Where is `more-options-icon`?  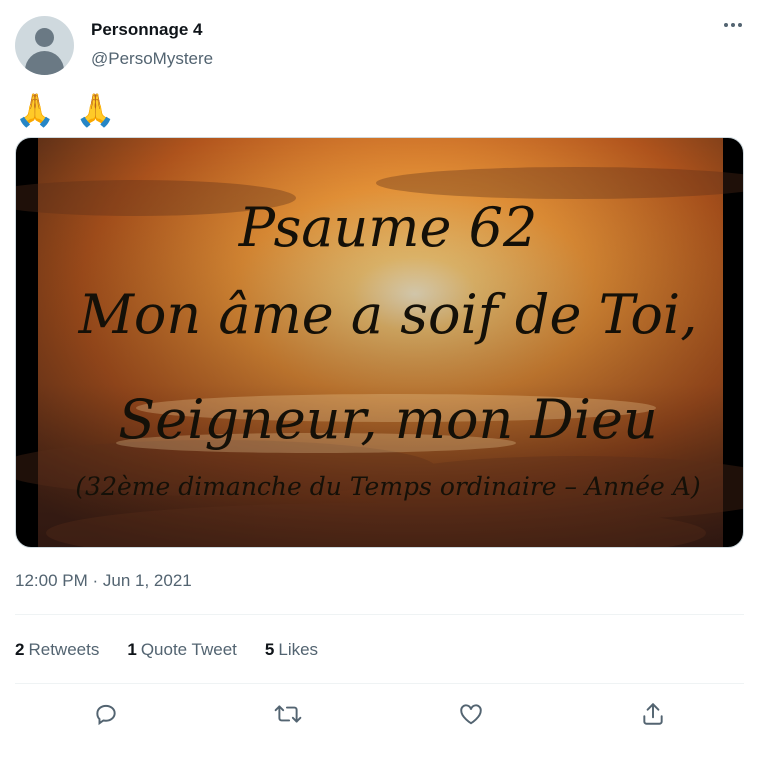 more-options-icon is located at coordinates (733, 25).